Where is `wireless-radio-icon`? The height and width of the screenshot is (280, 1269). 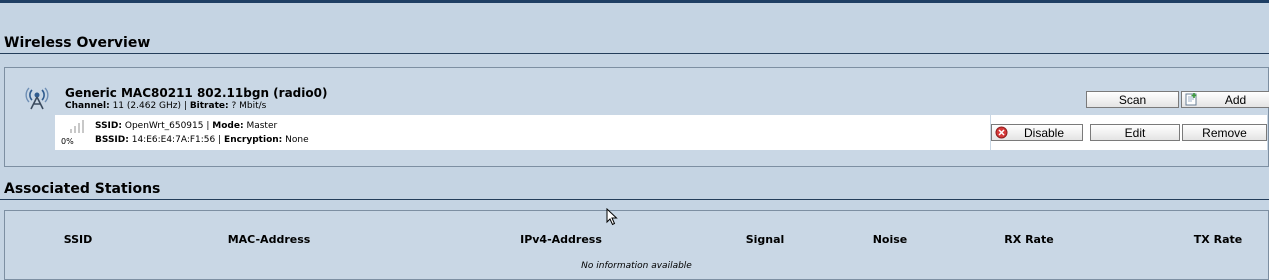 wireless-radio-icon is located at coordinates (37, 98).